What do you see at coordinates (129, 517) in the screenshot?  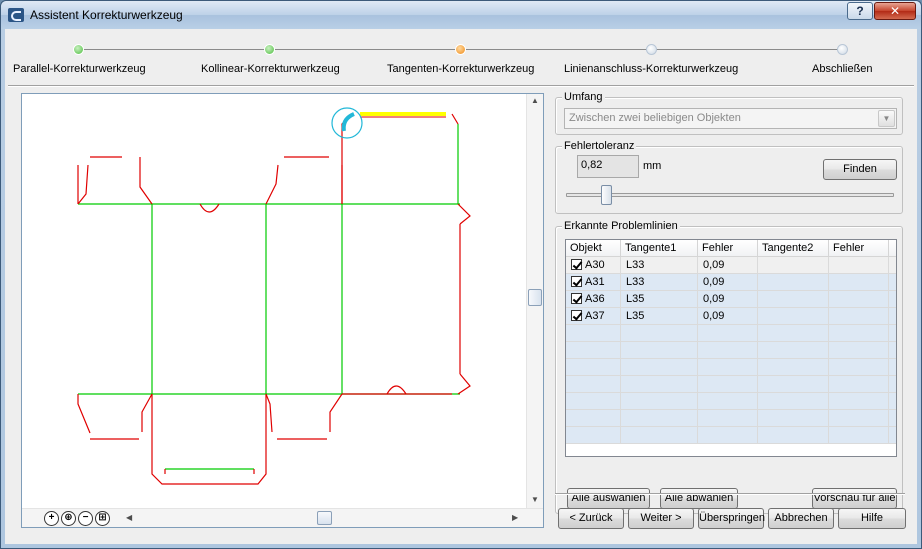 I see `scroll-left-icon: ◀` at bounding box center [129, 517].